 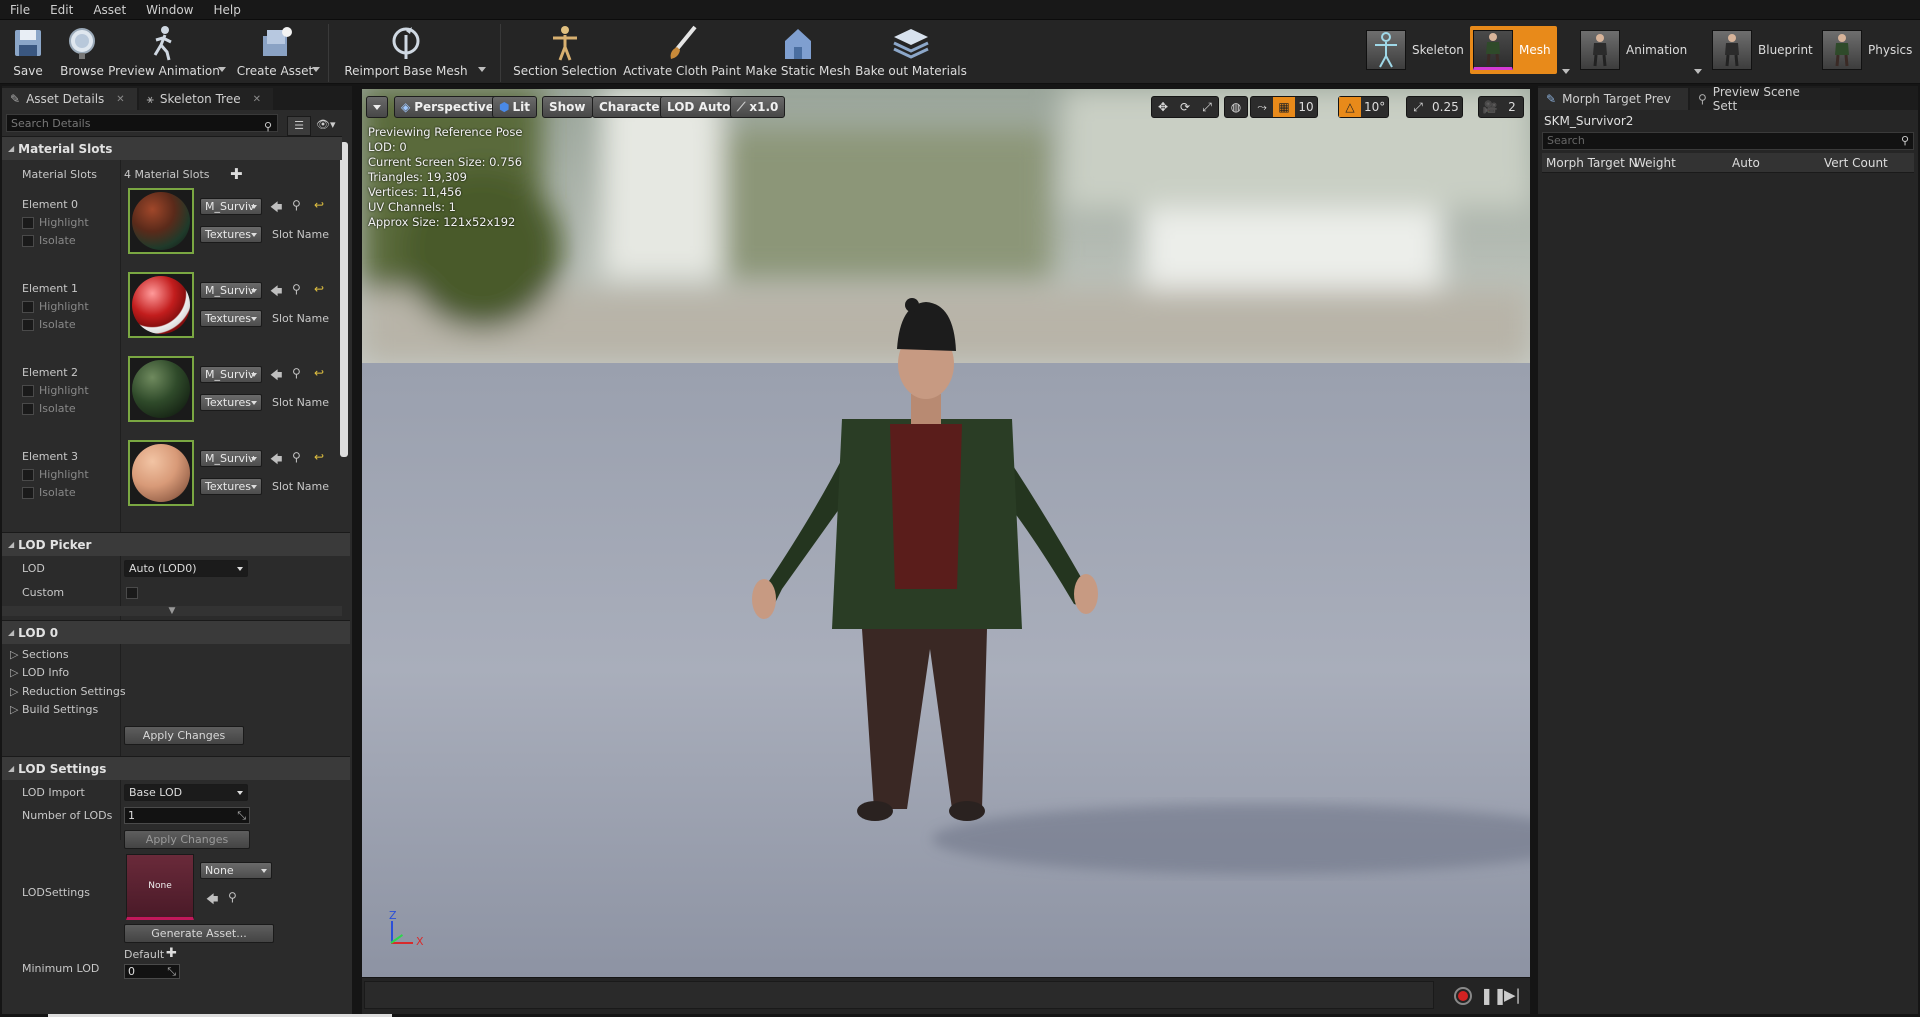 I want to click on translate-icon: ✥, so click(x=1163, y=107).